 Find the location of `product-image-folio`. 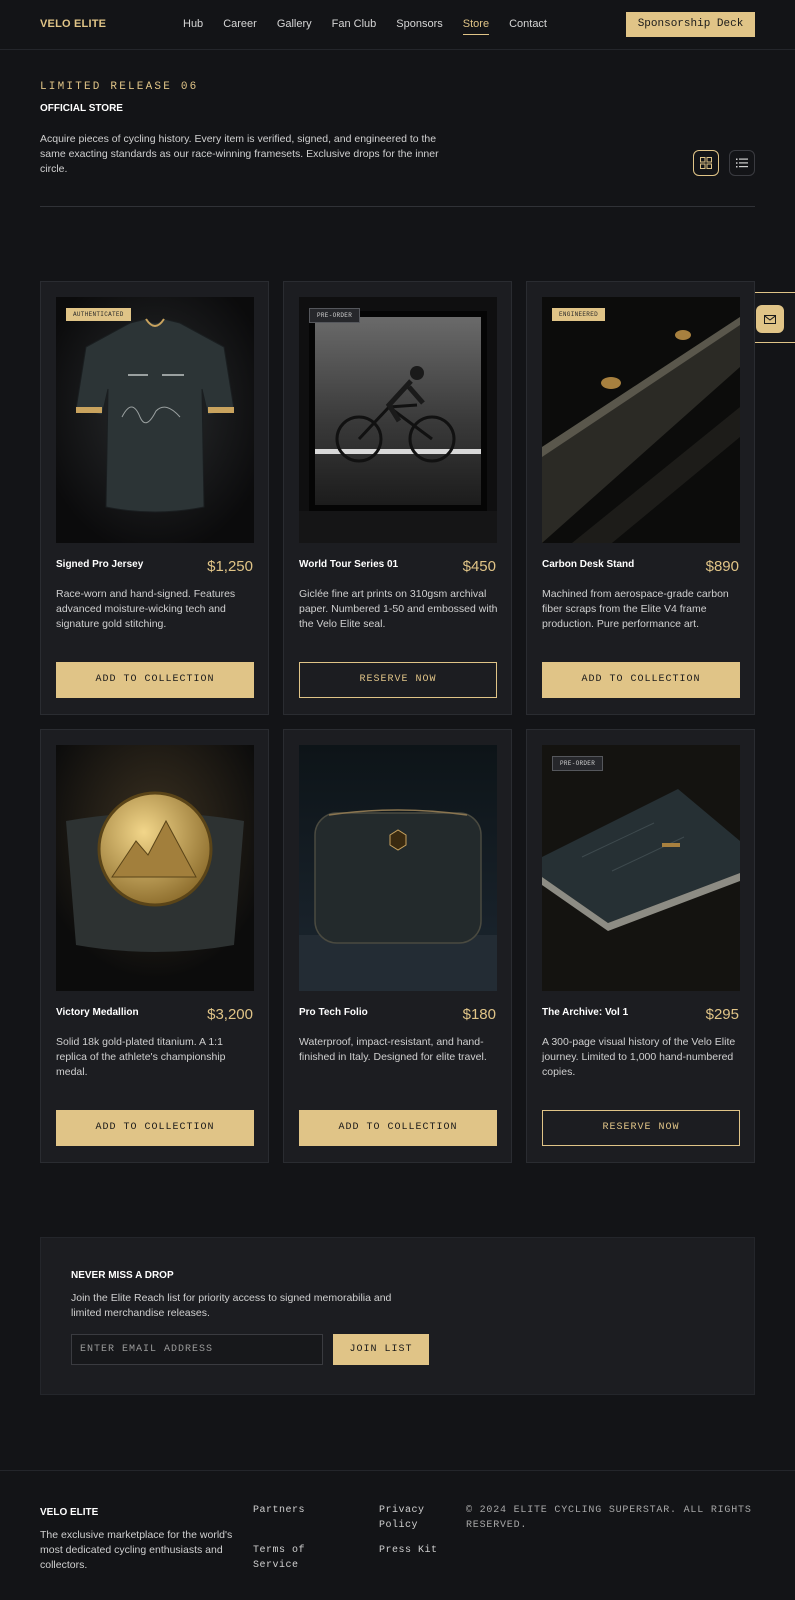

product-image-folio is located at coordinates (398, 868).